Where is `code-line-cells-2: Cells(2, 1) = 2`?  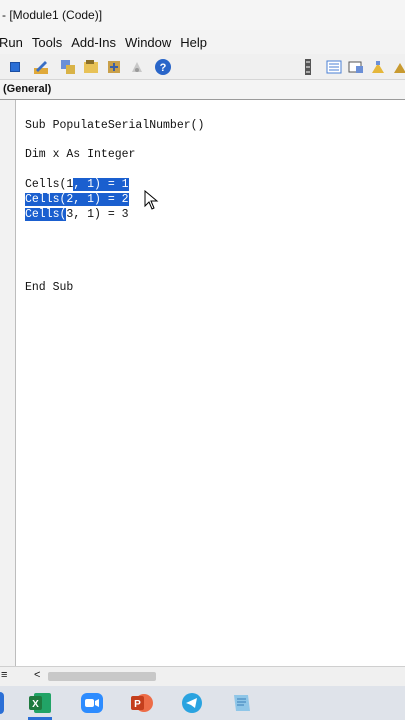 code-line-cells-2: Cells(2, 1) = 2 is located at coordinates (77, 199).